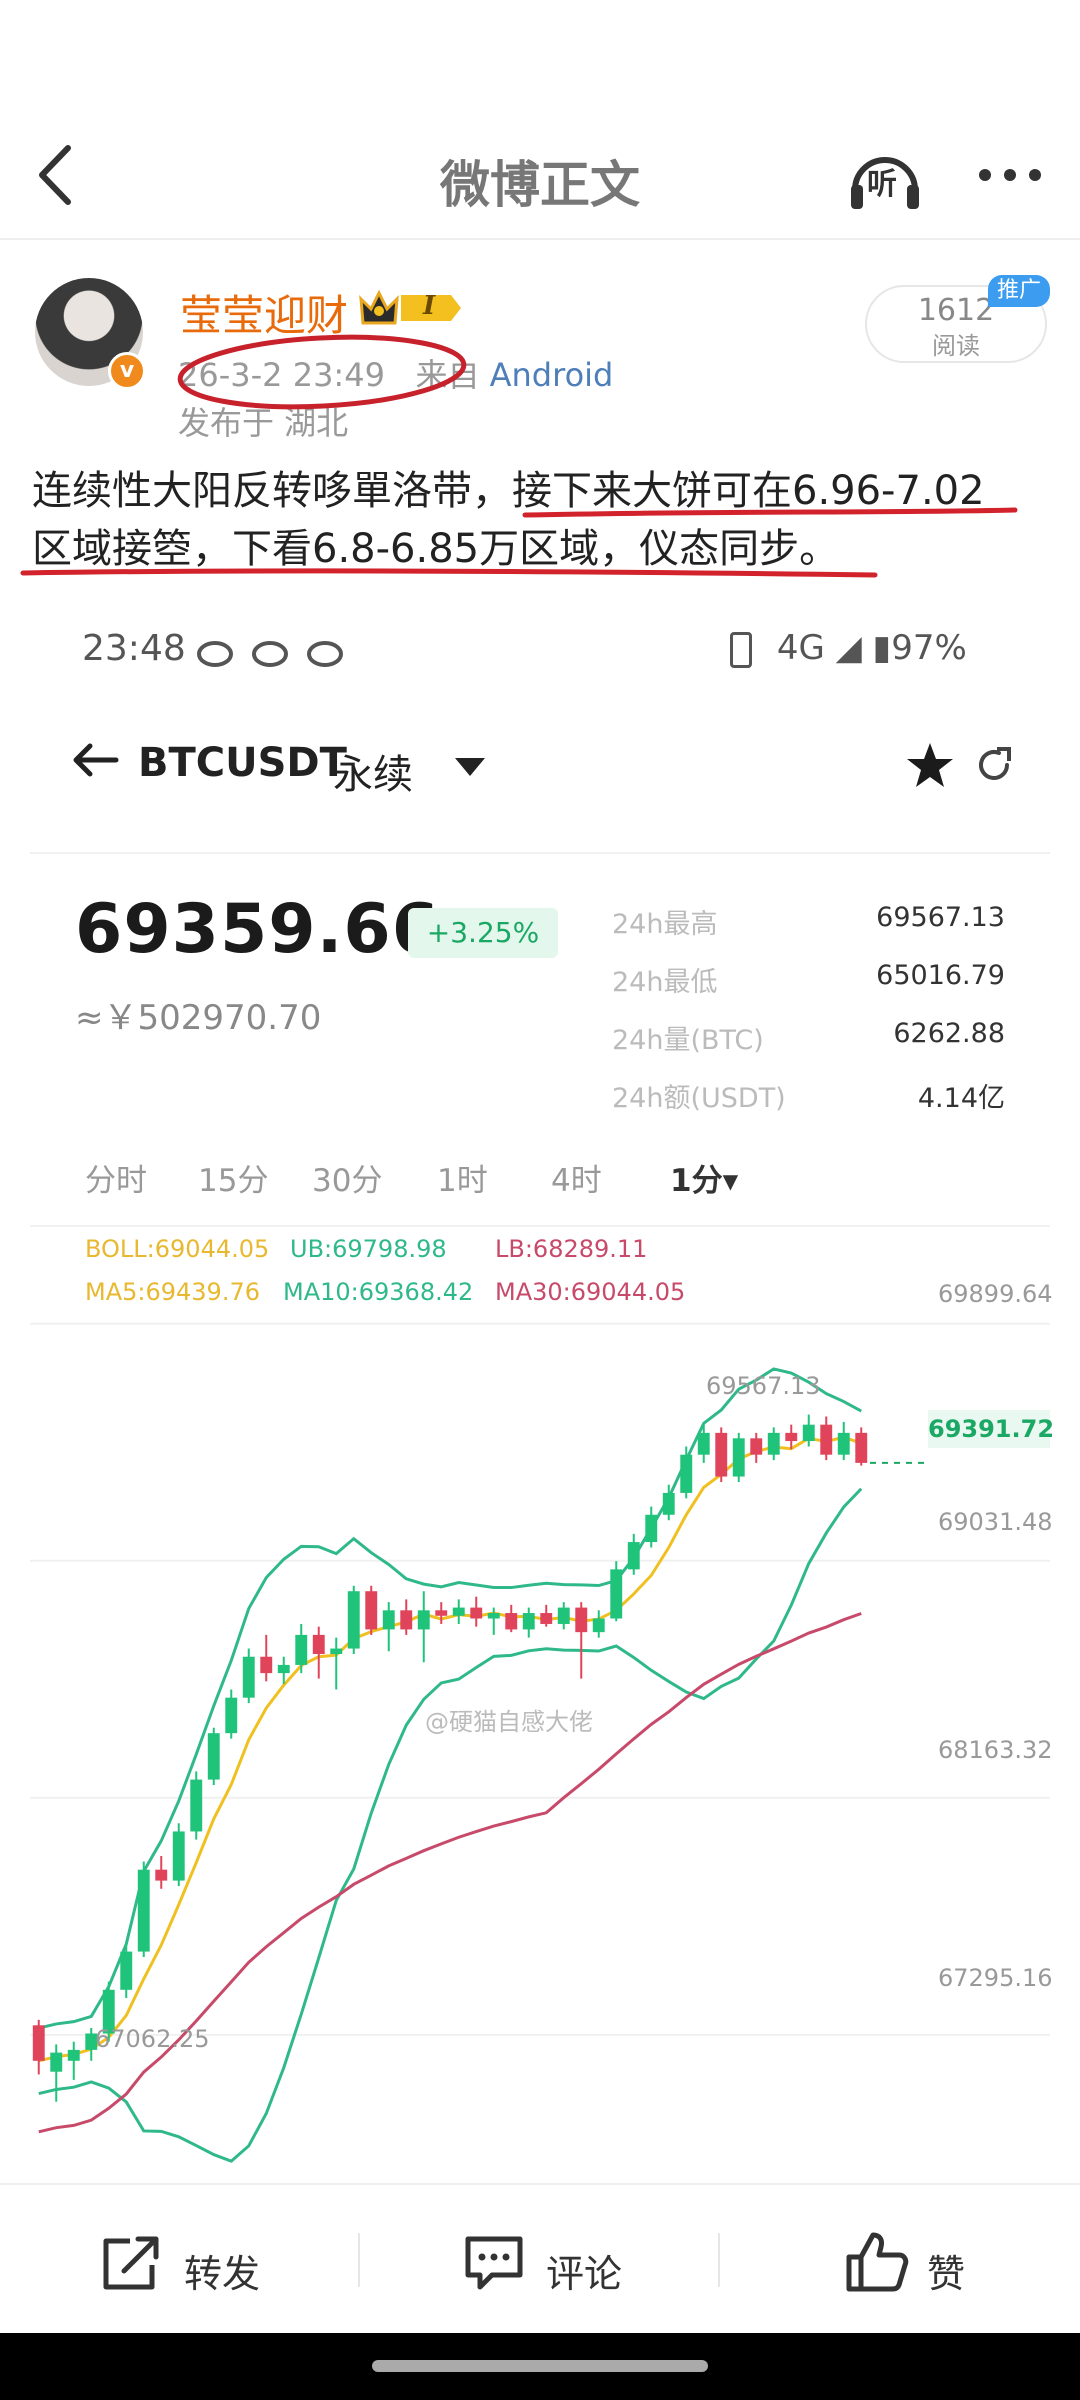 This screenshot has height=2400, width=1080. Describe the element at coordinates (665, 982) in the screenshot. I see `stat-label: 24h最低` at that location.